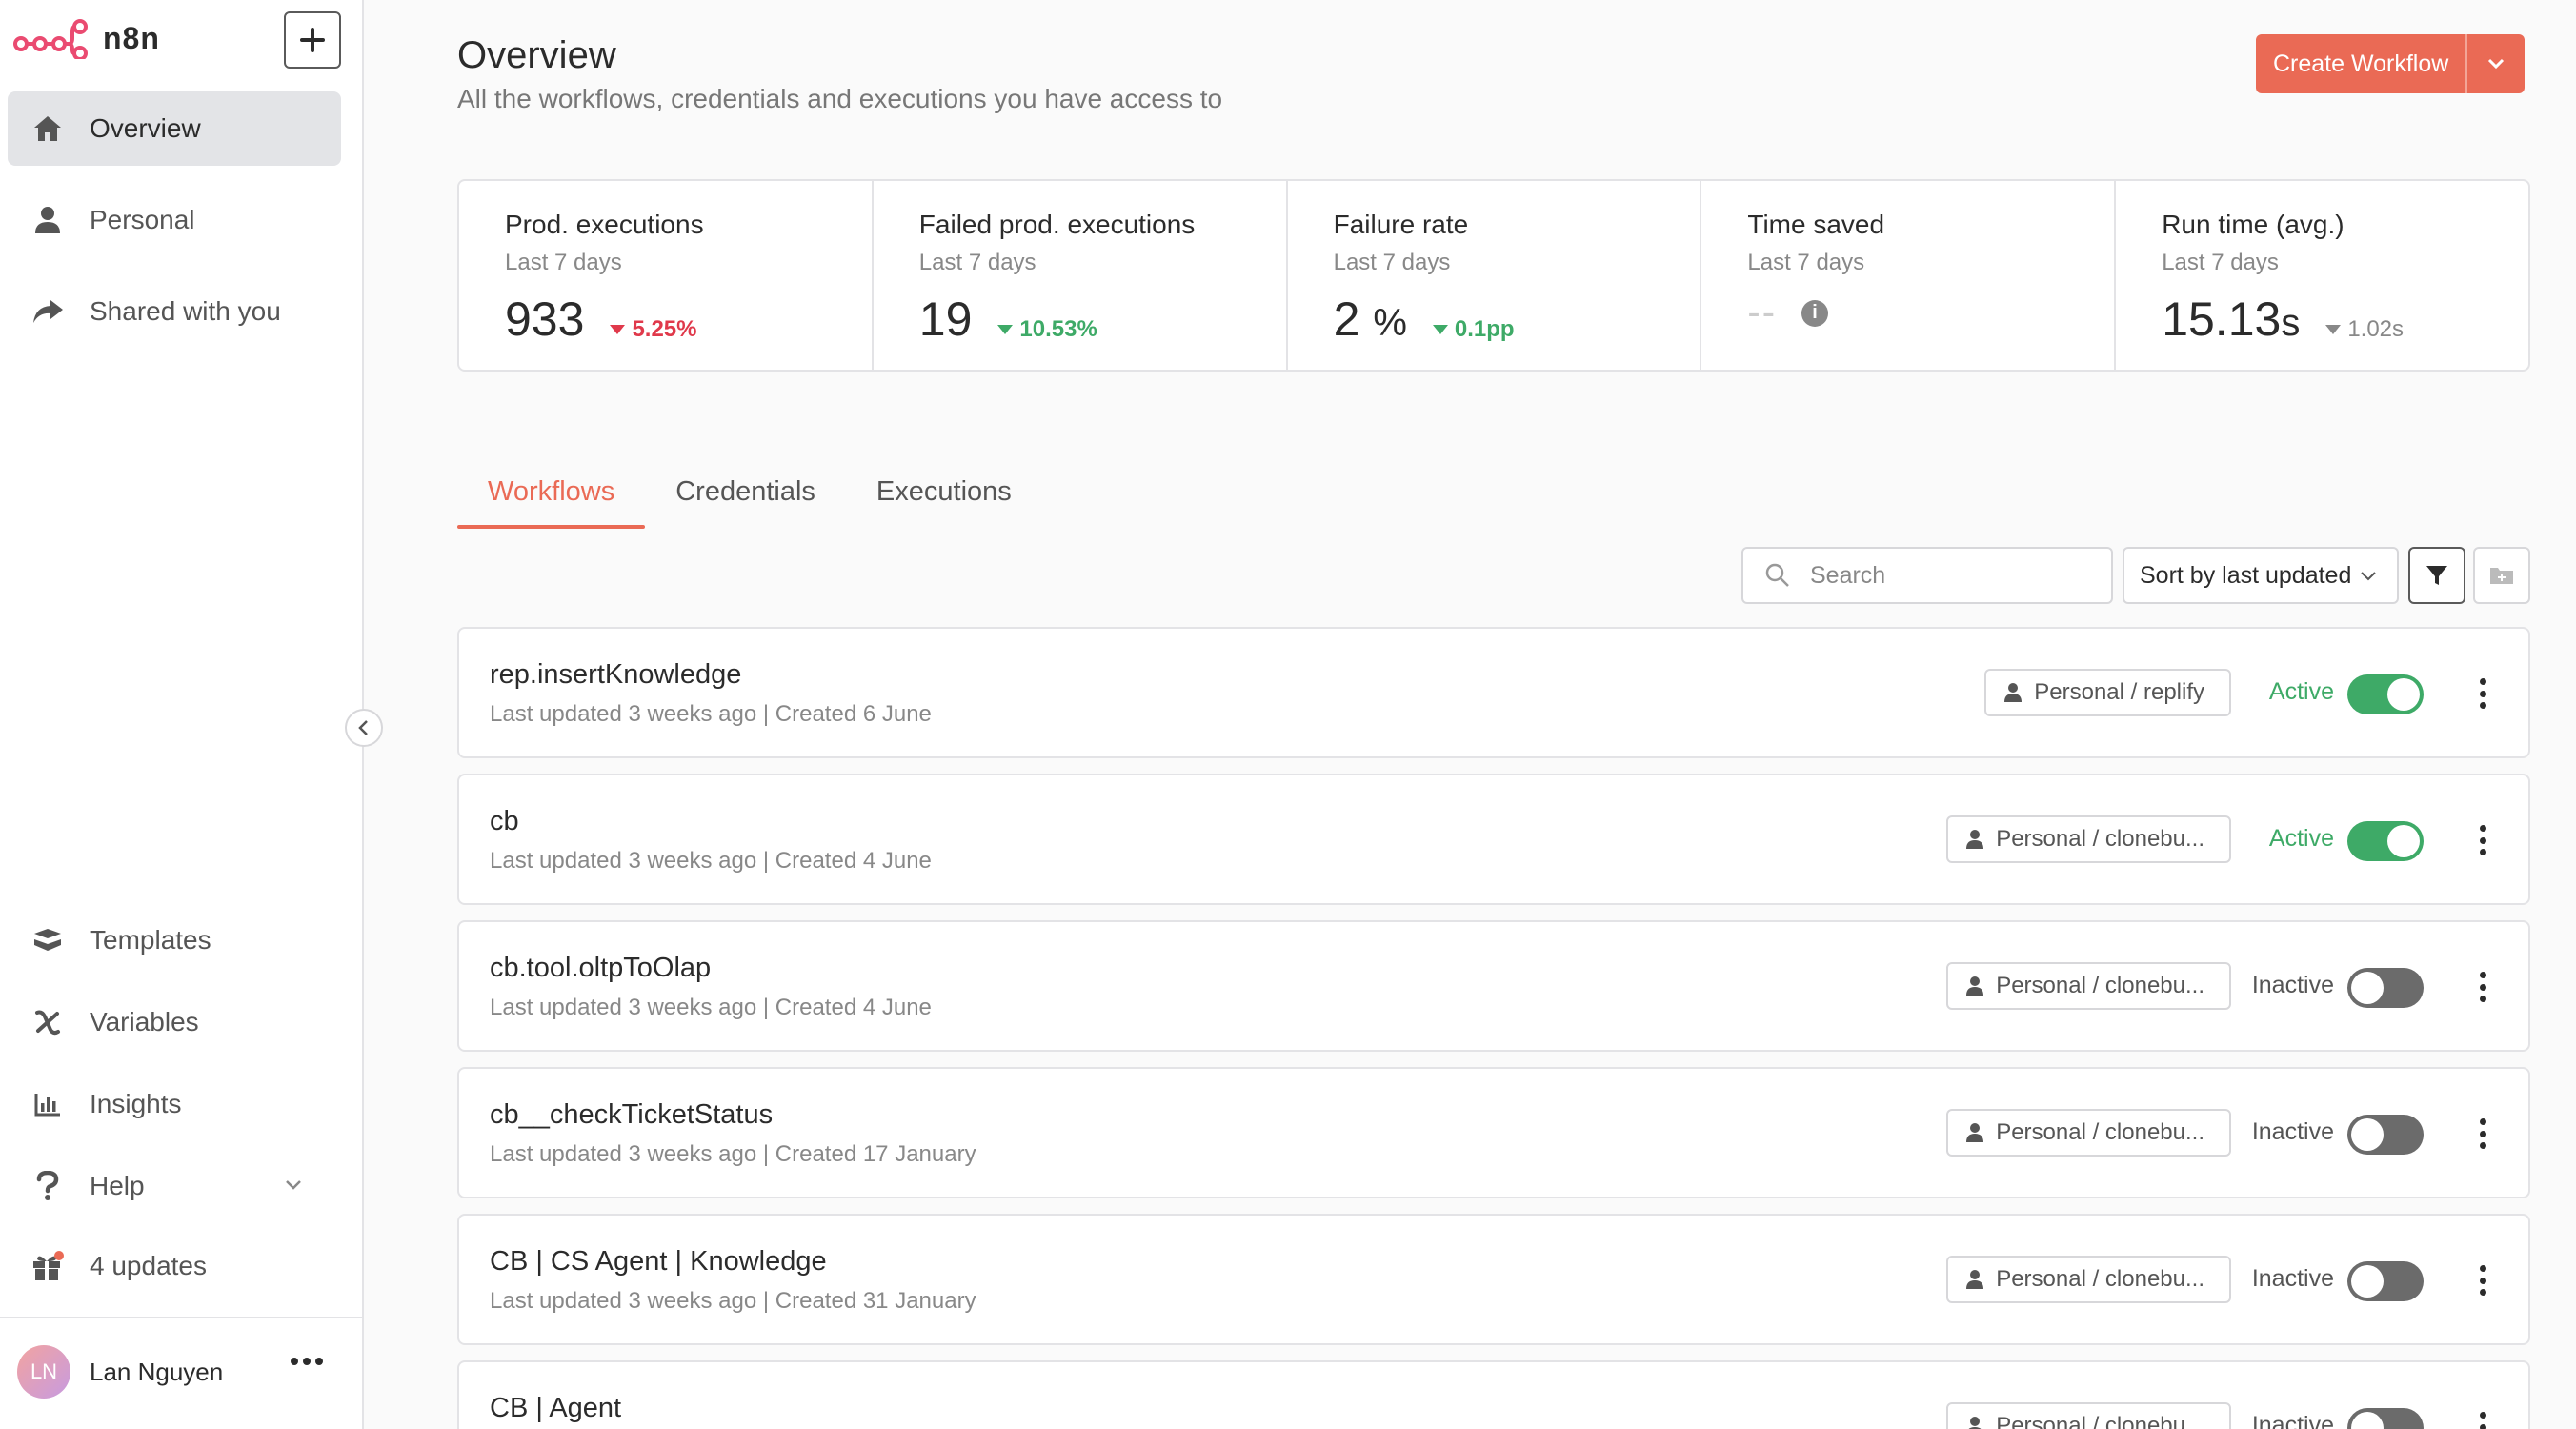  Describe the element at coordinates (1058, 329) in the screenshot. I see `stat-delta-value: 10.53%` at that location.